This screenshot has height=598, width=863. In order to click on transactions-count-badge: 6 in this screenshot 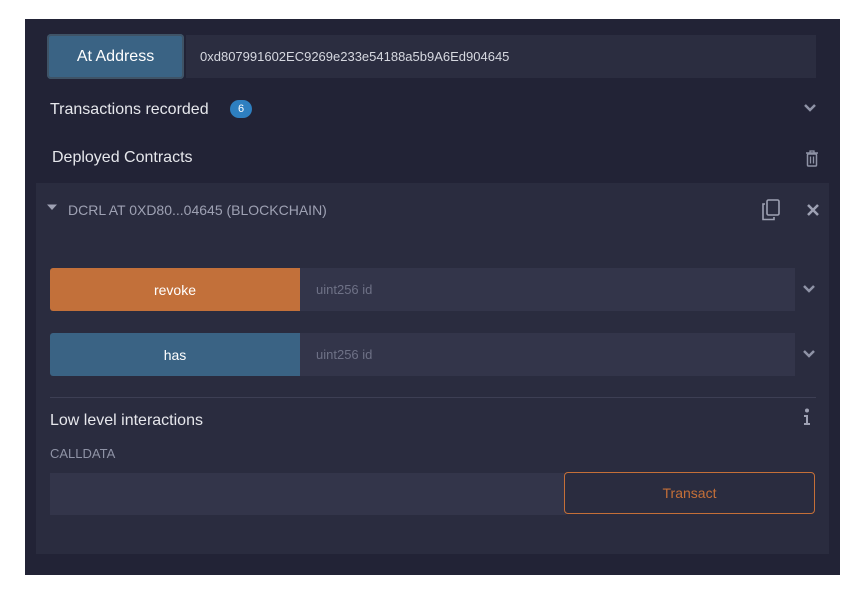, I will do `click(241, 109)`.